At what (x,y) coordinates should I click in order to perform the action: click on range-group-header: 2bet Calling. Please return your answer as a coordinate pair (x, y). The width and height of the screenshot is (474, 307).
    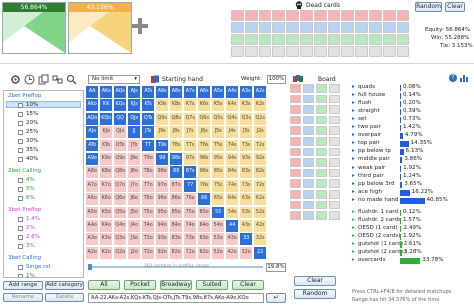
    Looking at the image, I should click on (24, 171).